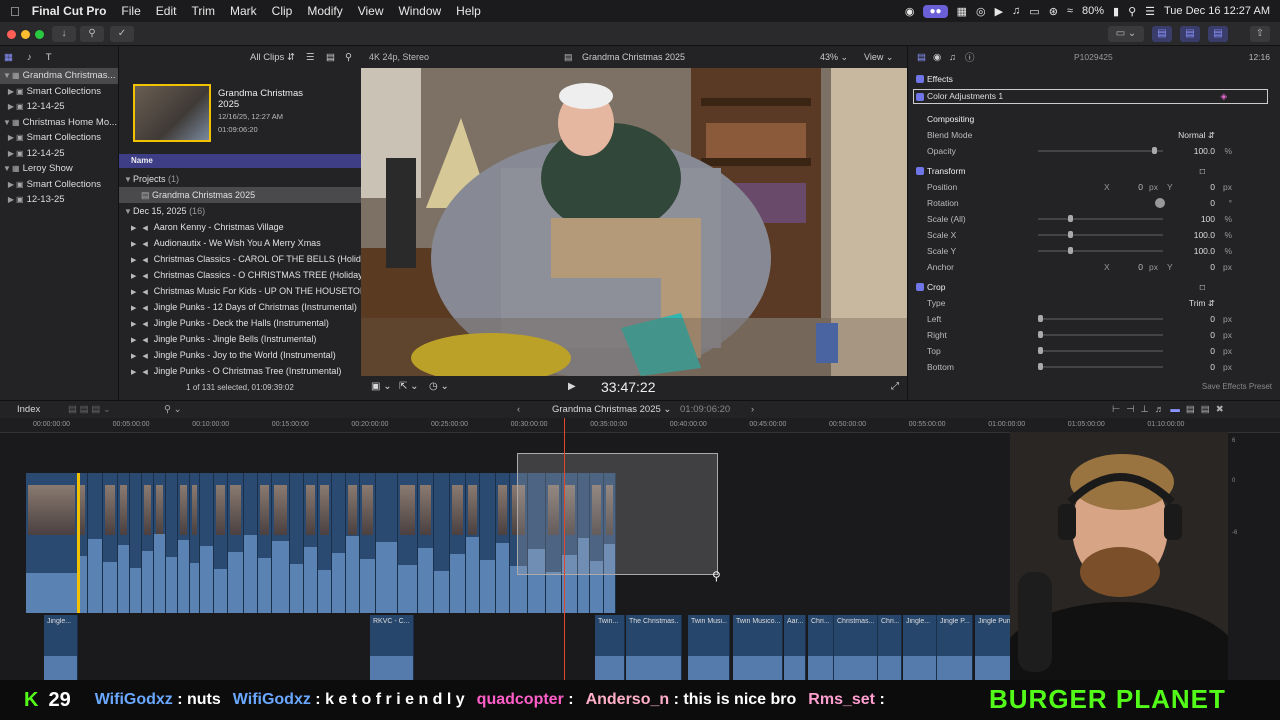 The width and height of the screenshot is (1280, 720). What do you see at coordinates (8, 57) in the screenshot?
I see `libraries-icon: ▦` at bounding box center [8, 57].